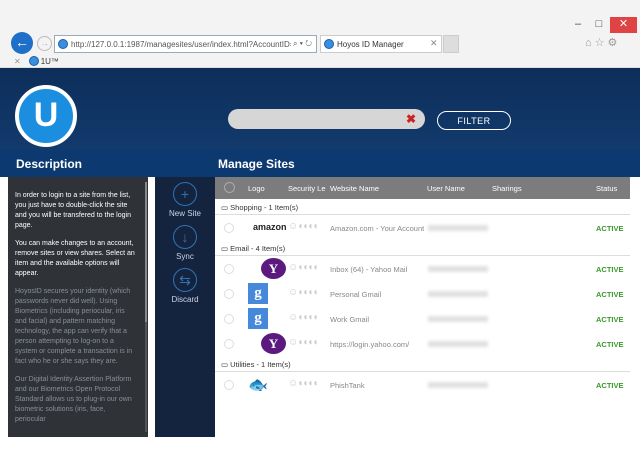  What do you see at coordinates (422, 319) in the screenshot?
I see `table-row: g ☺◖◖◖◖ Work Gmail ACTIVE` at bounding box center [422, 319].